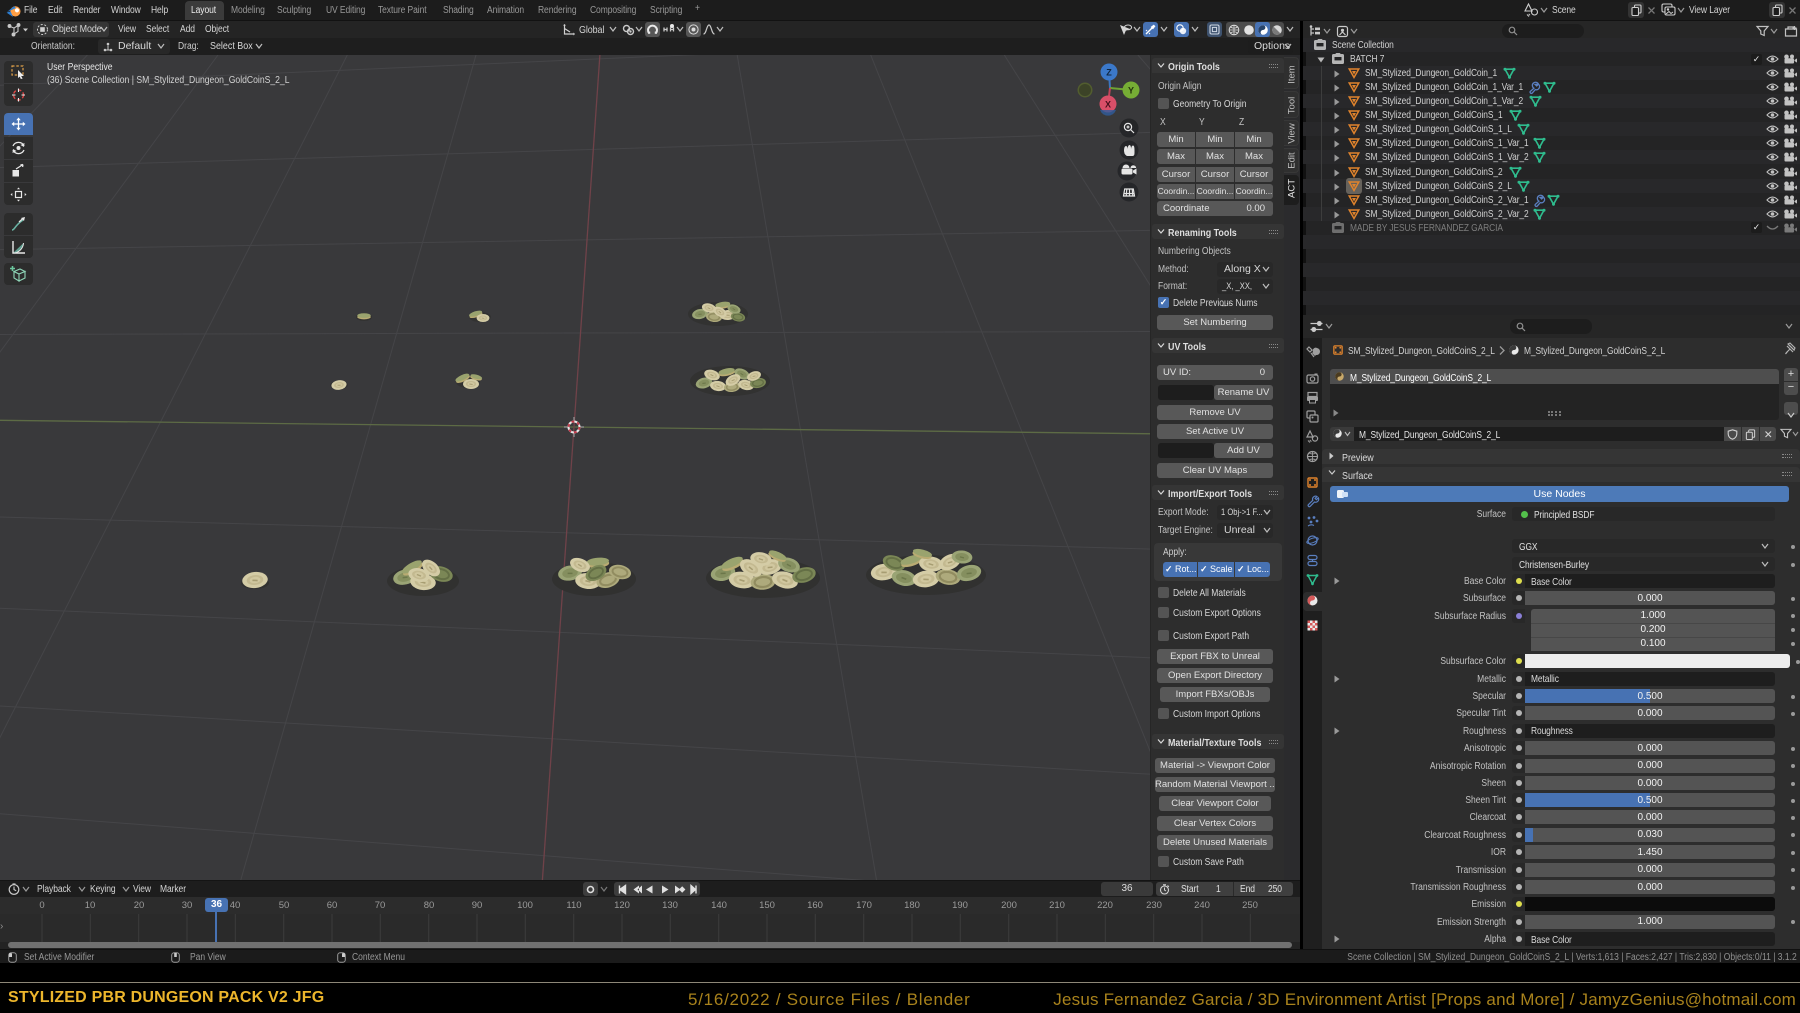 This screenshot has height=1013, width=1800. Describe the element at coordinates (284, 905) in the screenshot. I see `svg-text: 50` at that location.